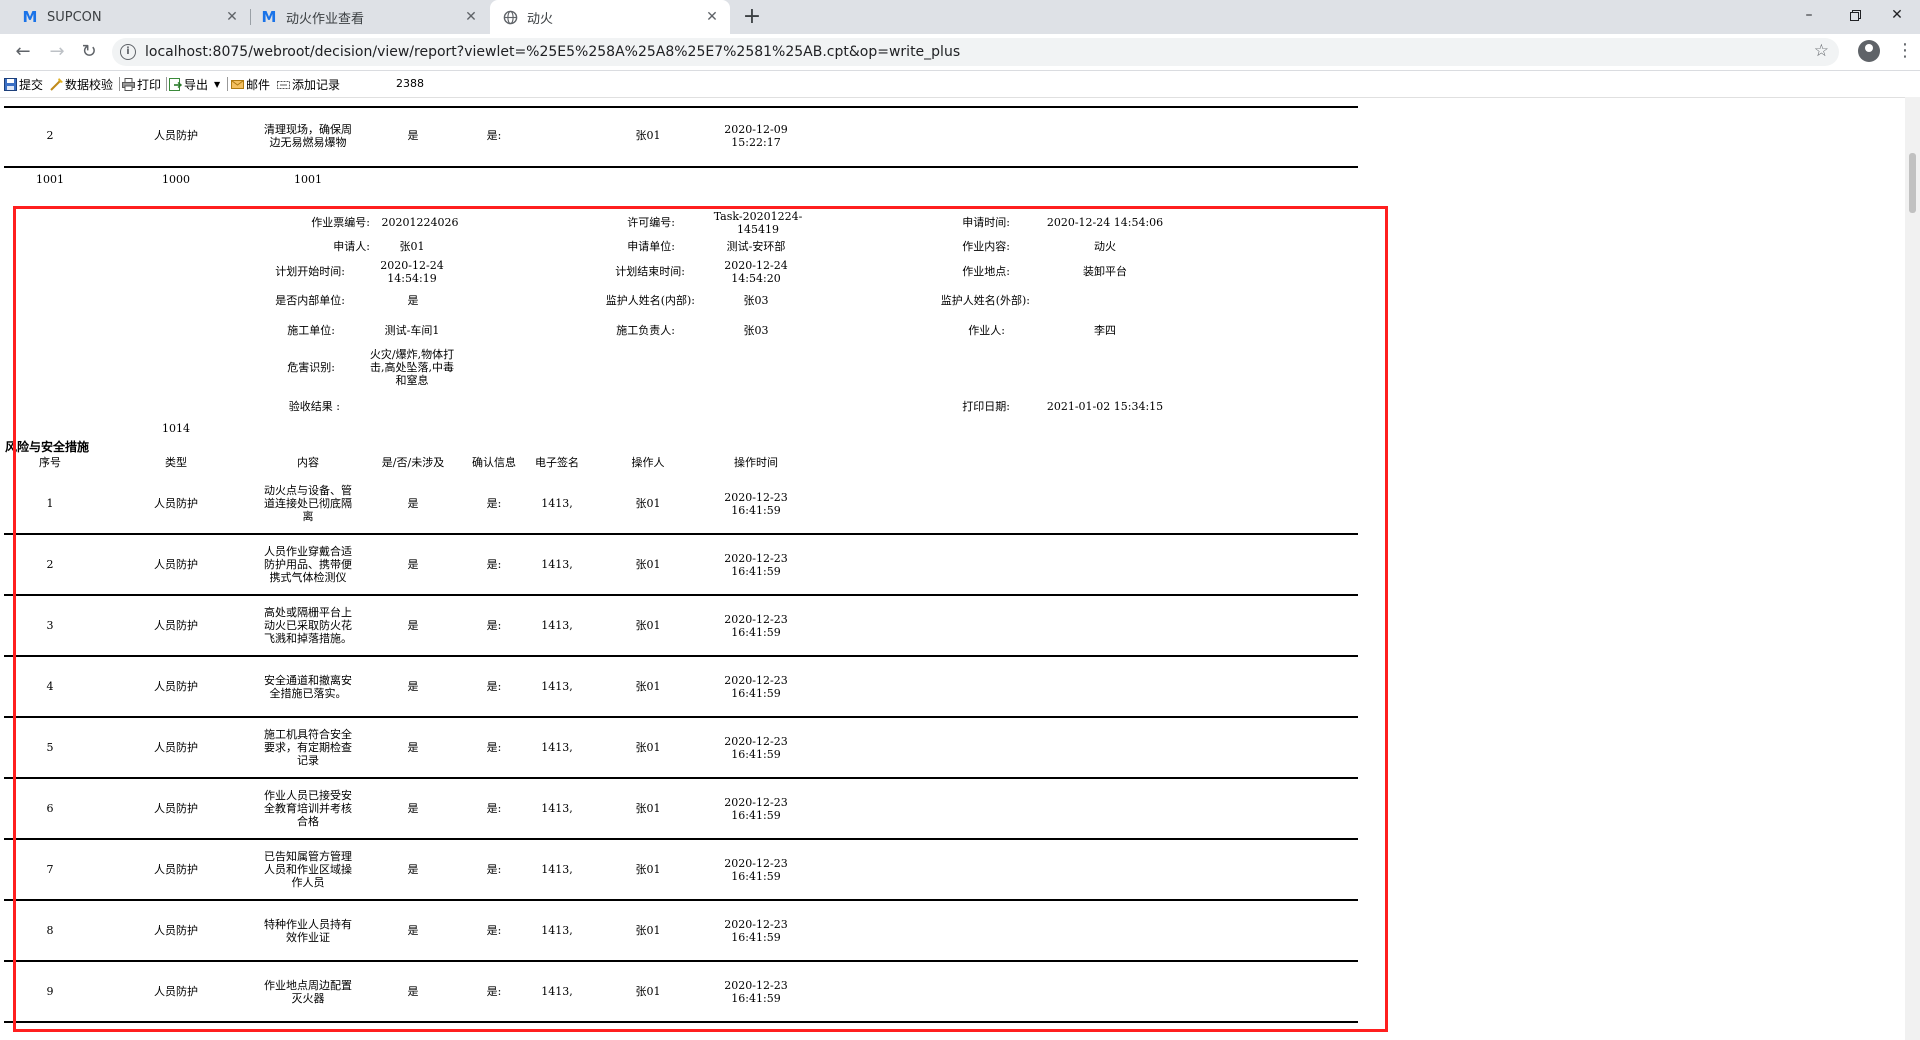 Image resolution: width=1920 pixels, height=1040 pixels. Describe the element at coordinates (23, 52) in the screenshot. I see `back-arrow-icon: ←` at that location.